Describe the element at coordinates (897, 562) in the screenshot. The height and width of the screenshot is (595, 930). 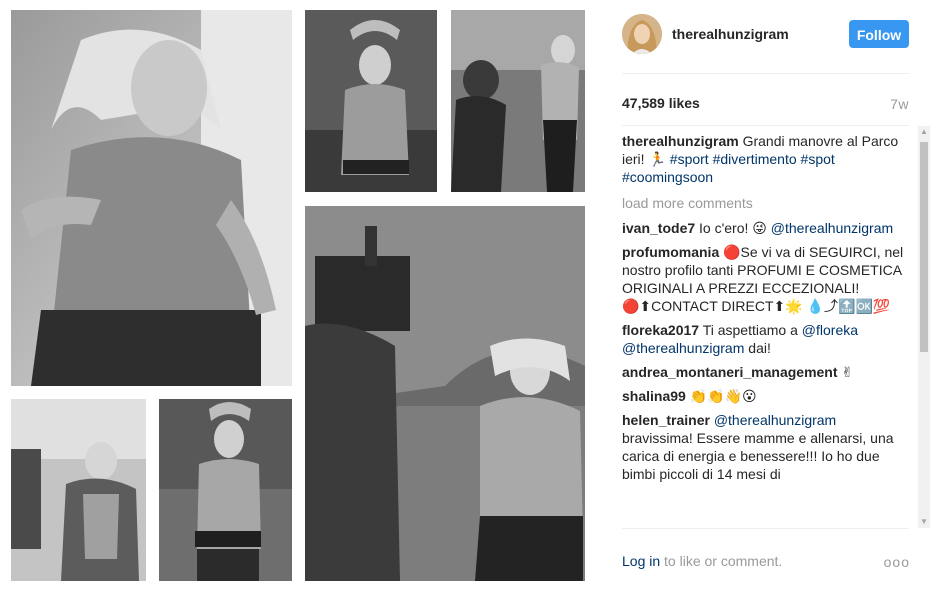
I see `more-options-icon: ooo` at that location.